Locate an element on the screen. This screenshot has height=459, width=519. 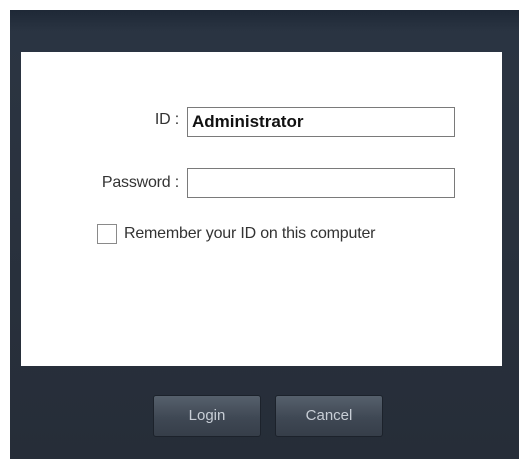
remember-id-label: Remember your ID on this computer is located at coordinates (249, 234).